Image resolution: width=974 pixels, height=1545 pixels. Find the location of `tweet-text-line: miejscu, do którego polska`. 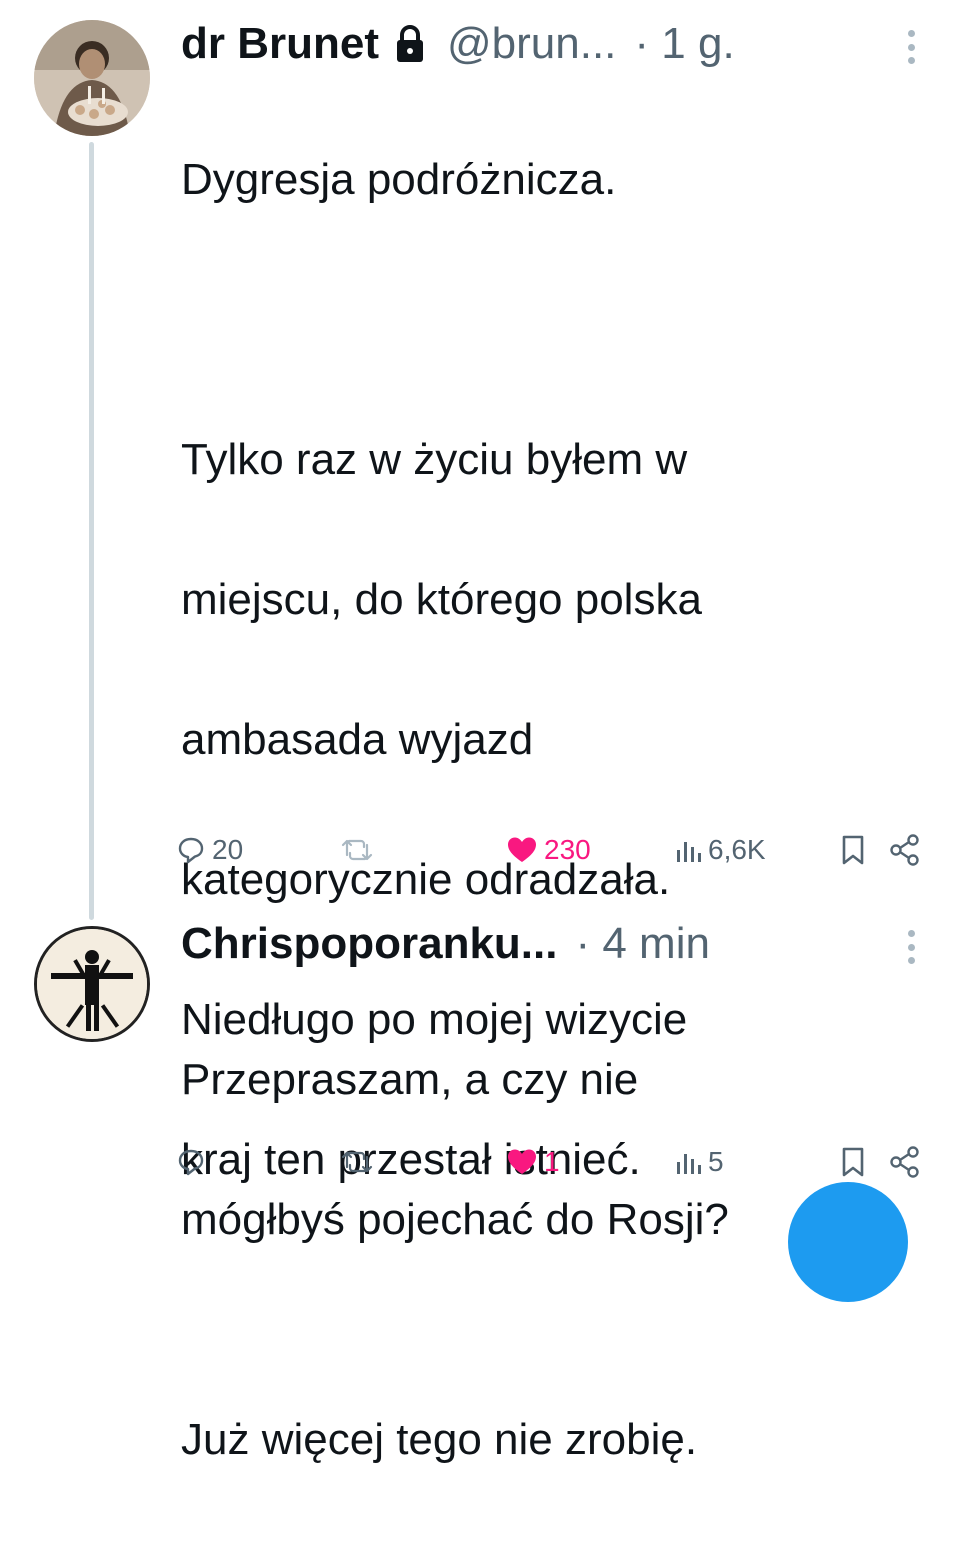

tweet-text-line: miejscu, do którego polska is located at coordinates (441, 599).